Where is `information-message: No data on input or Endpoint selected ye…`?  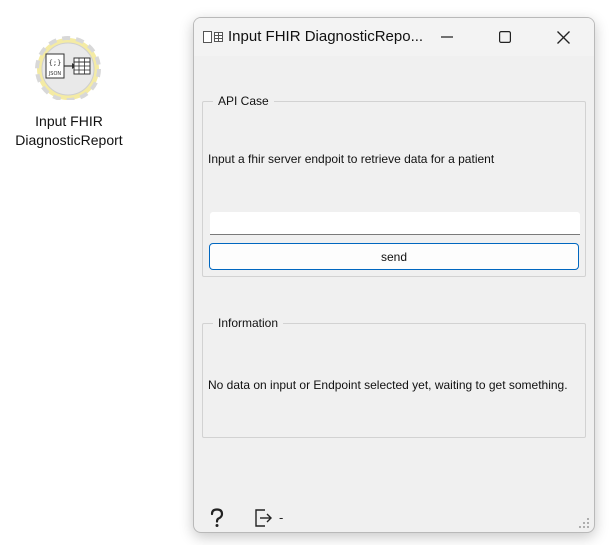
information-message: No data on input or Endpoint selected ye… is located at coordinates (388, 385).